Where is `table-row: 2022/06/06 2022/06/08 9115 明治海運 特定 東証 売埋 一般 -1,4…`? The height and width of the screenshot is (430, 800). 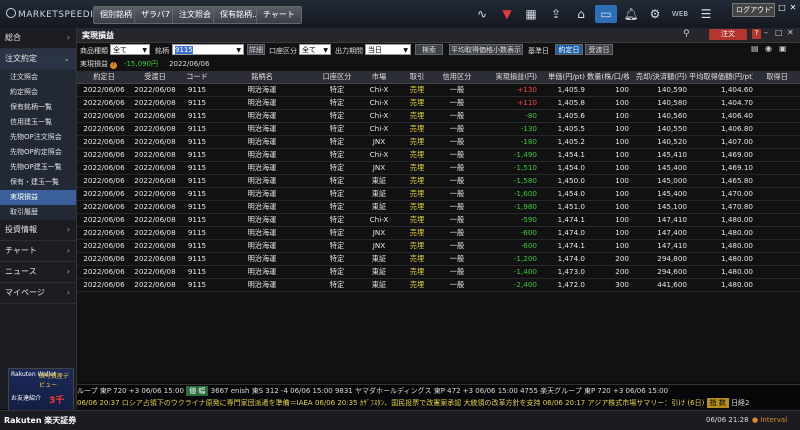
table-row: 2022/06/06 2022/06/08 9115 明治海運 特定 東証 売埋 一般 -1,4… is located at coordinates (438, 272).